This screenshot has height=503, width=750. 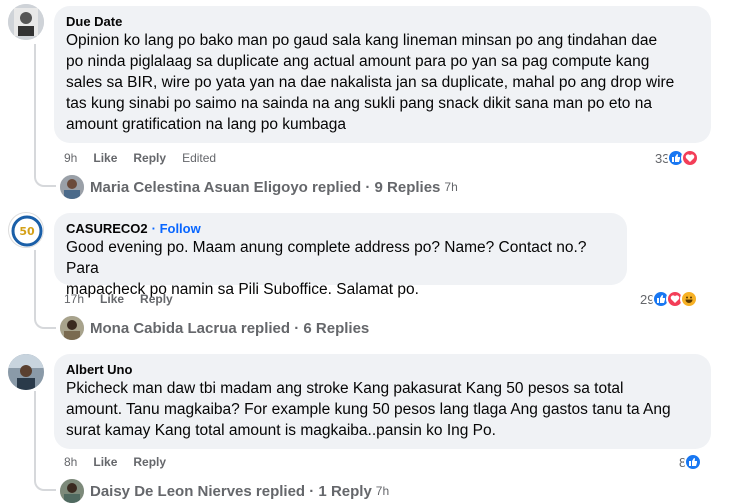 What do you see at coordinates (171, 491) in the screenshot?
I see `replier-name: Daisy De Leon Nierves` at bounding box center [171, 491].